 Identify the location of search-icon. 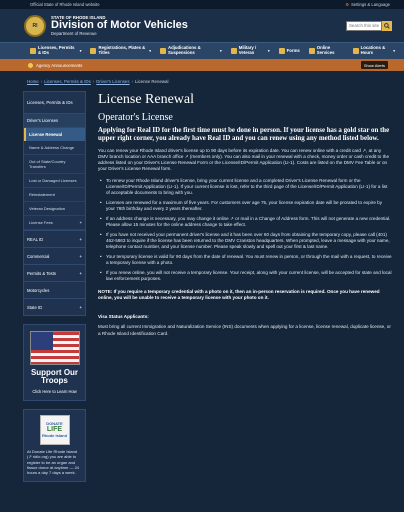
(387, 25).